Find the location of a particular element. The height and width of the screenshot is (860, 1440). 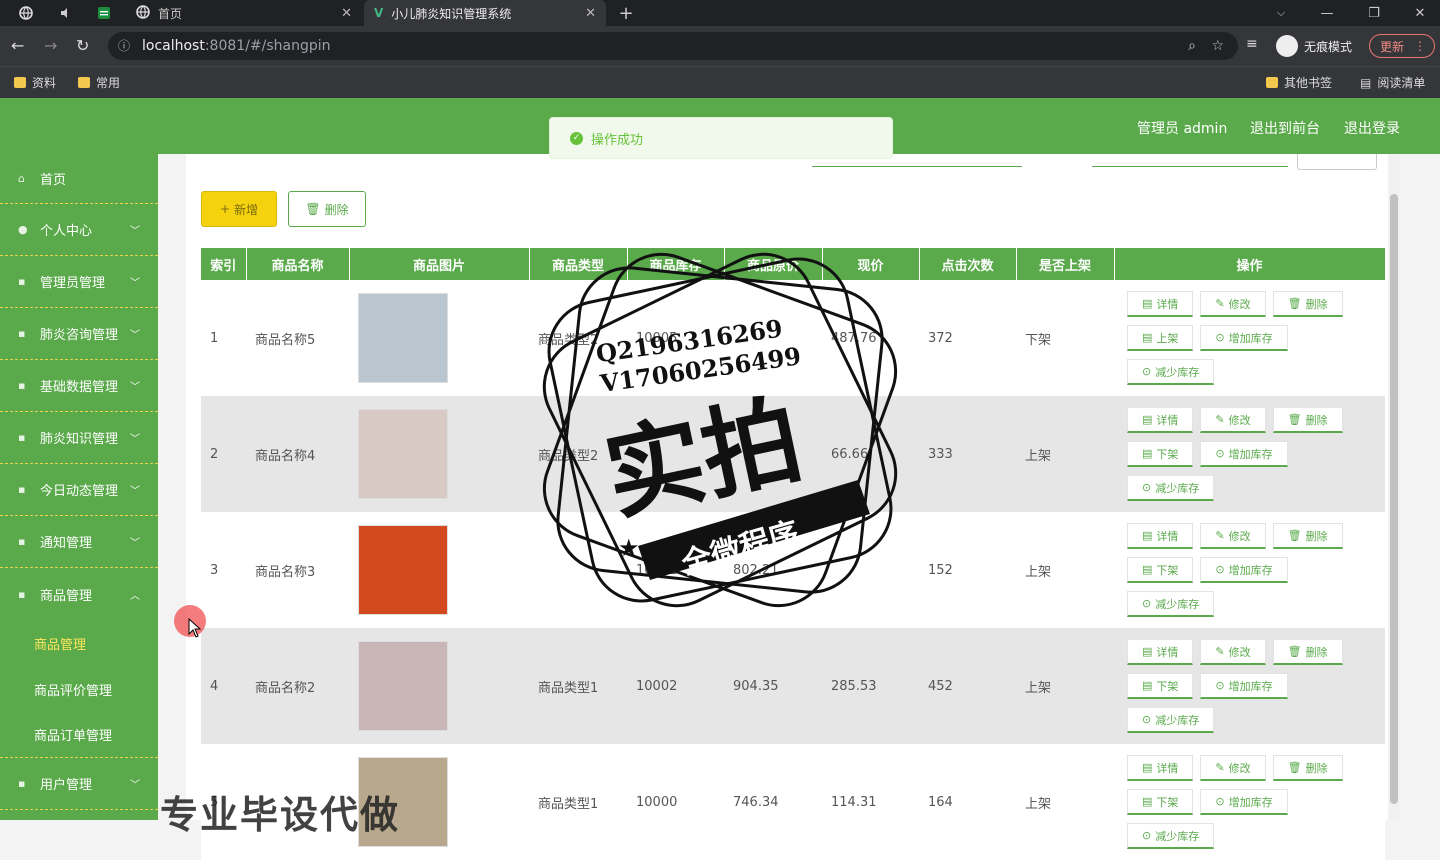

add-button: + 新增 is located at coordinates (239, 209).